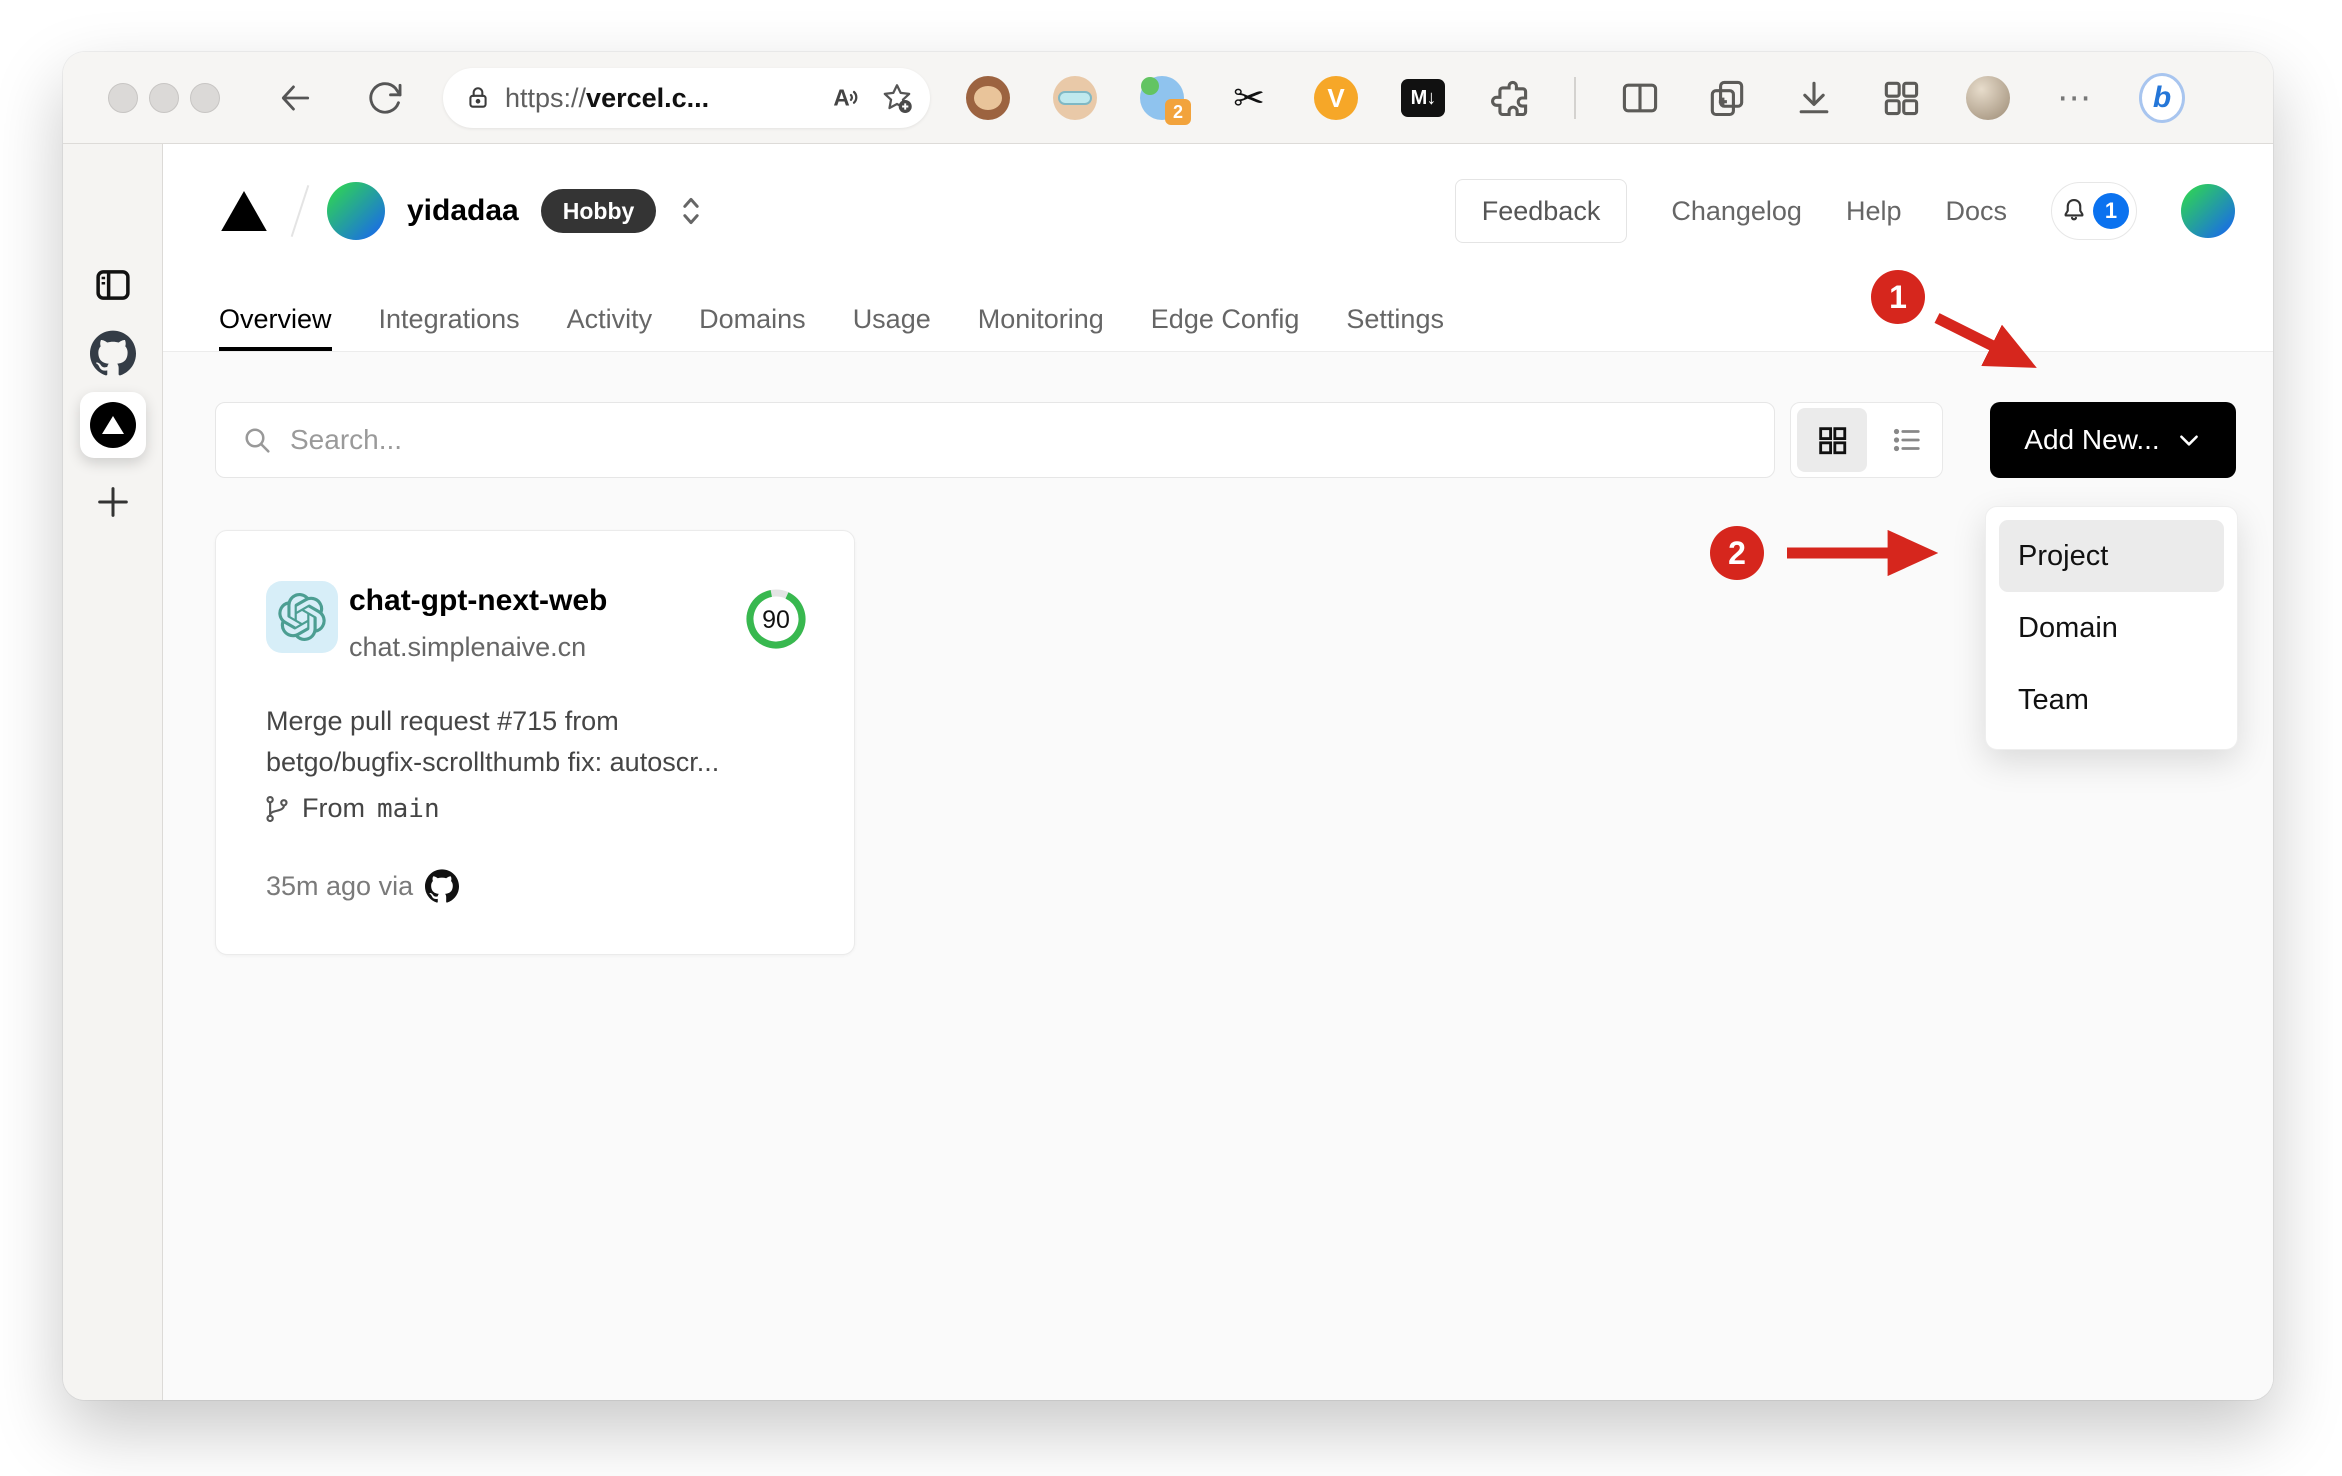 This screenshot has height=1476, width=2342. I want to click on team-switcher-button, so click(691, 211).